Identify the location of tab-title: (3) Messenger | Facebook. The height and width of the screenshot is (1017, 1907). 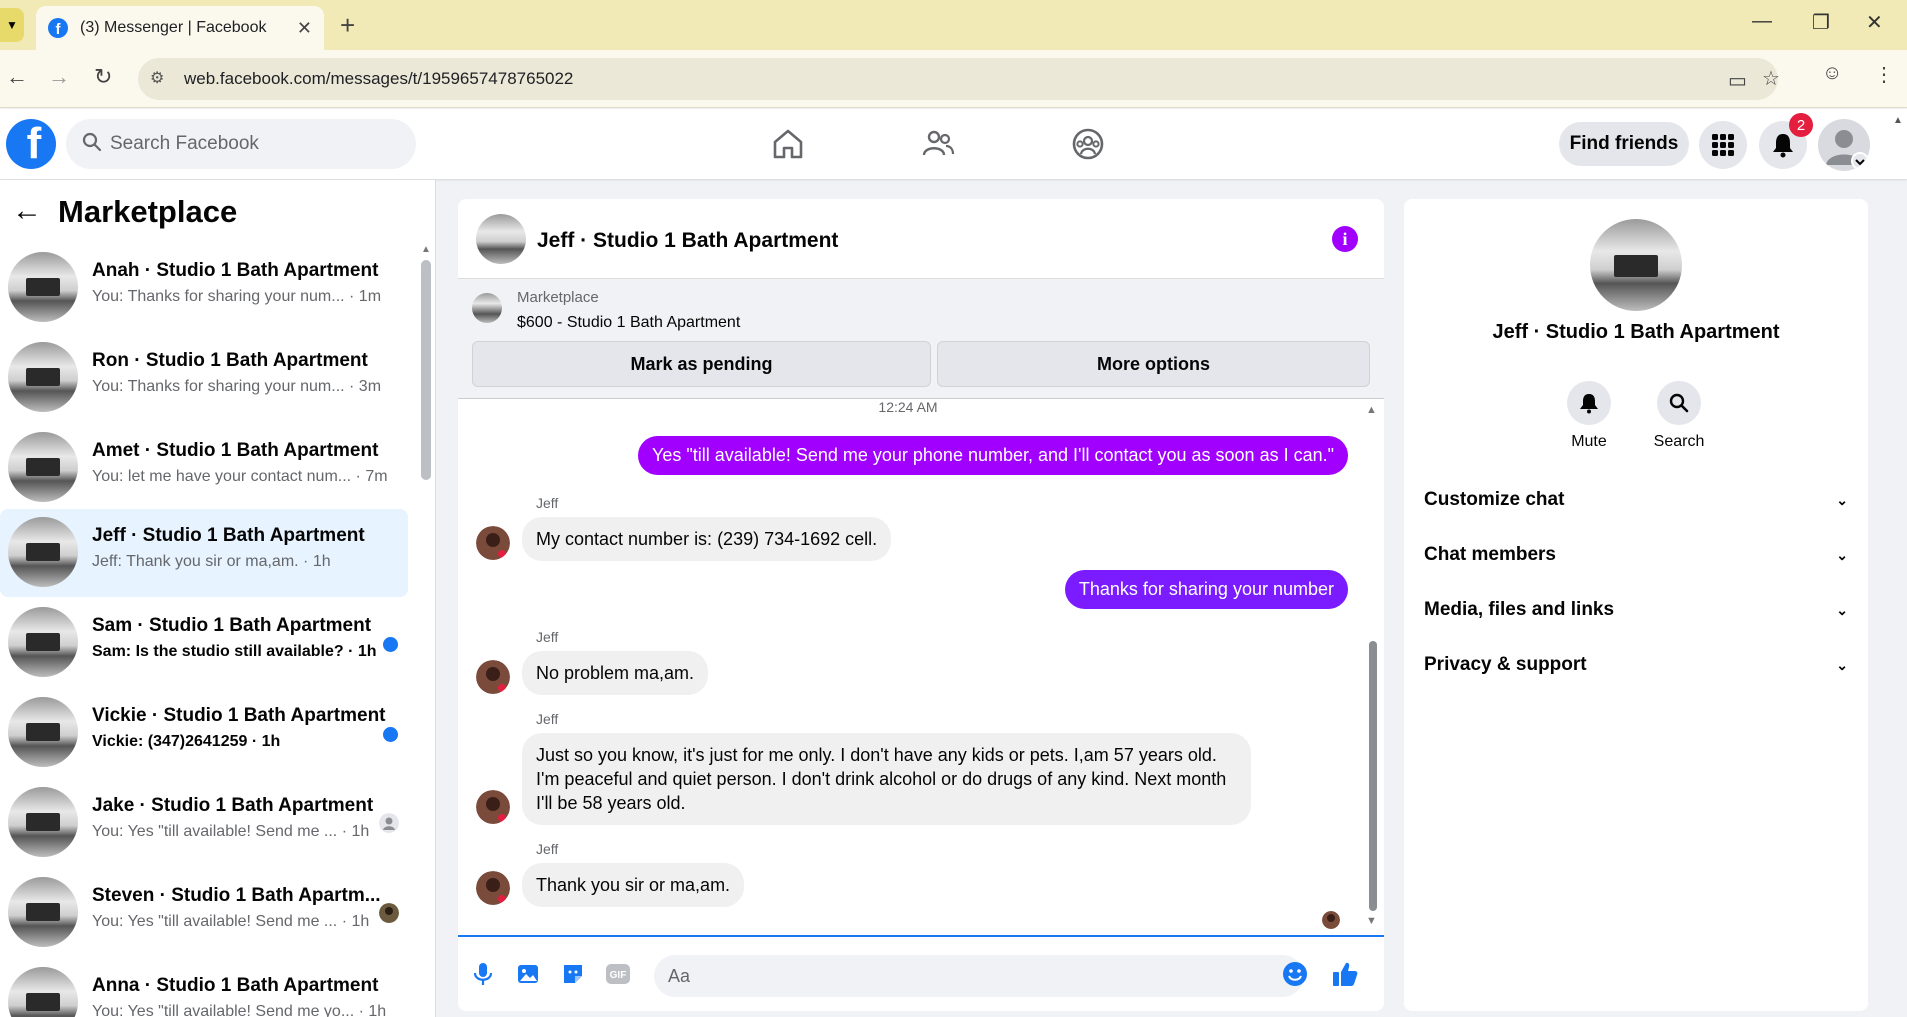
(173, 27).